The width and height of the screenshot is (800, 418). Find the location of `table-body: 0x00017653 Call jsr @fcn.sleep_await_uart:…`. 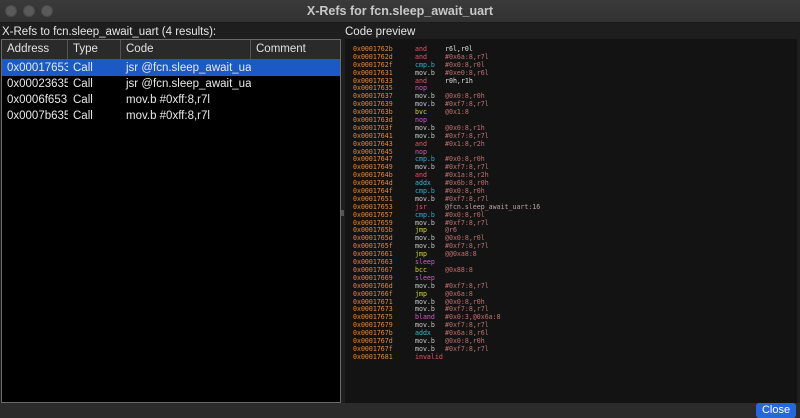

table-body: 0x00017653 Call jsr @fcn.sleep_await_uart:… is located at coordinates (171, 92).